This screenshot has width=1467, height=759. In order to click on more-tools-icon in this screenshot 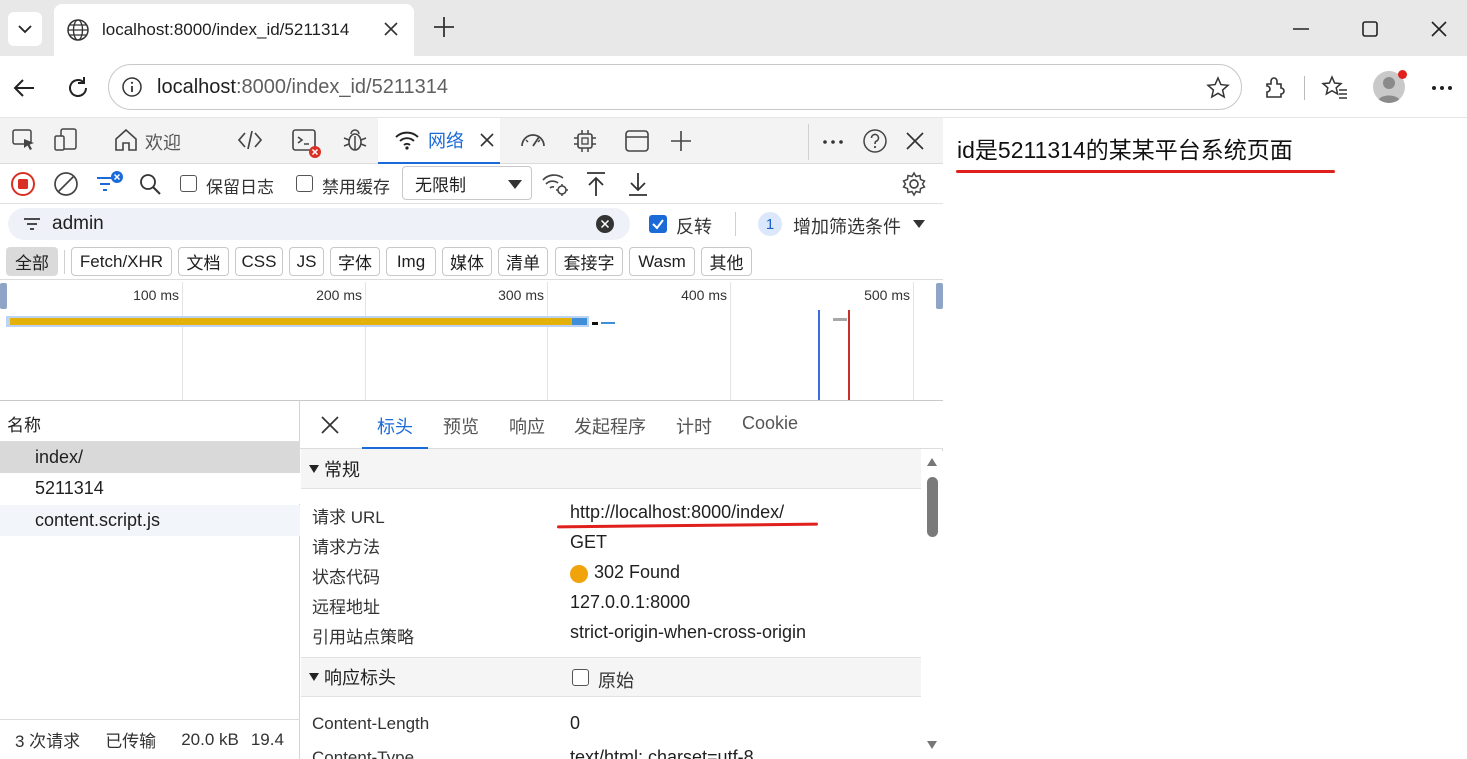, I will do `click(833, 142)`.